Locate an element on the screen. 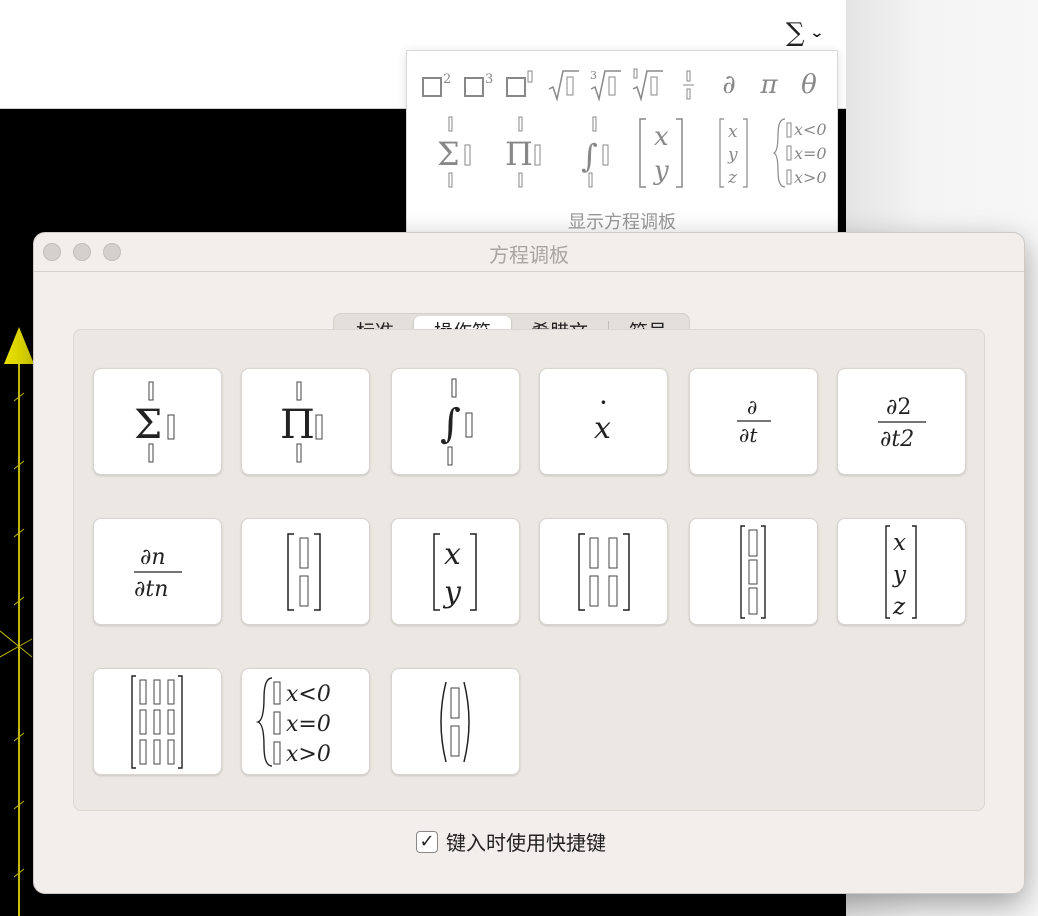 Image resolution: width=1038 pixels, height=916 pixels. popup-item-partial: ∂ is located at coordinates (729, 85).